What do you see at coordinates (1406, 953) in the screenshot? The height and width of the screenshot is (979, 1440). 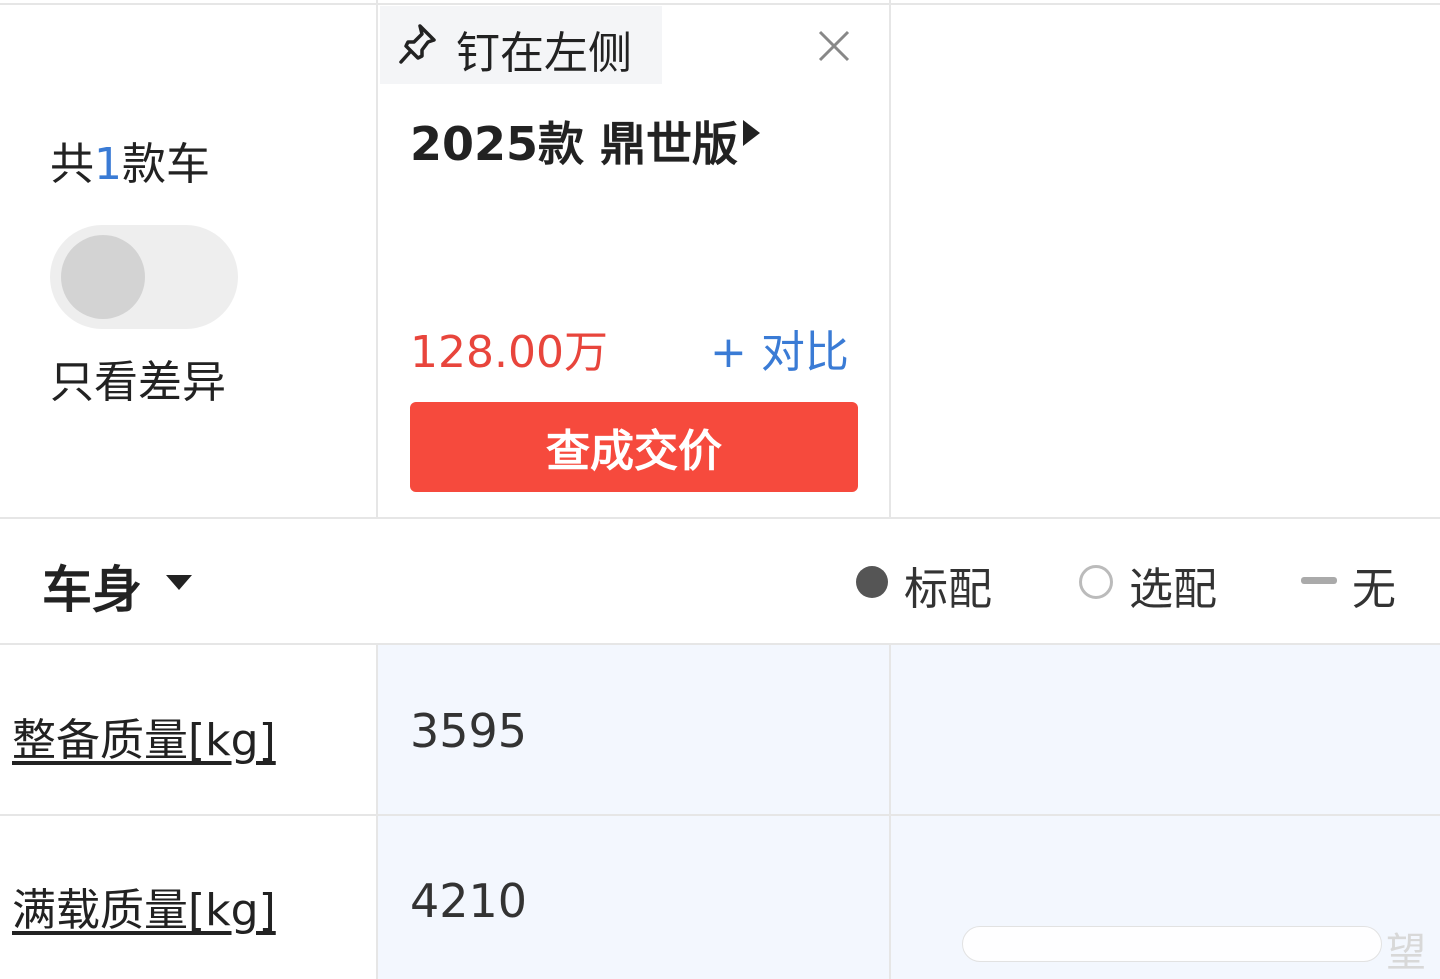 I see `watermark-text: 望` at bounding box center [1406, 953].